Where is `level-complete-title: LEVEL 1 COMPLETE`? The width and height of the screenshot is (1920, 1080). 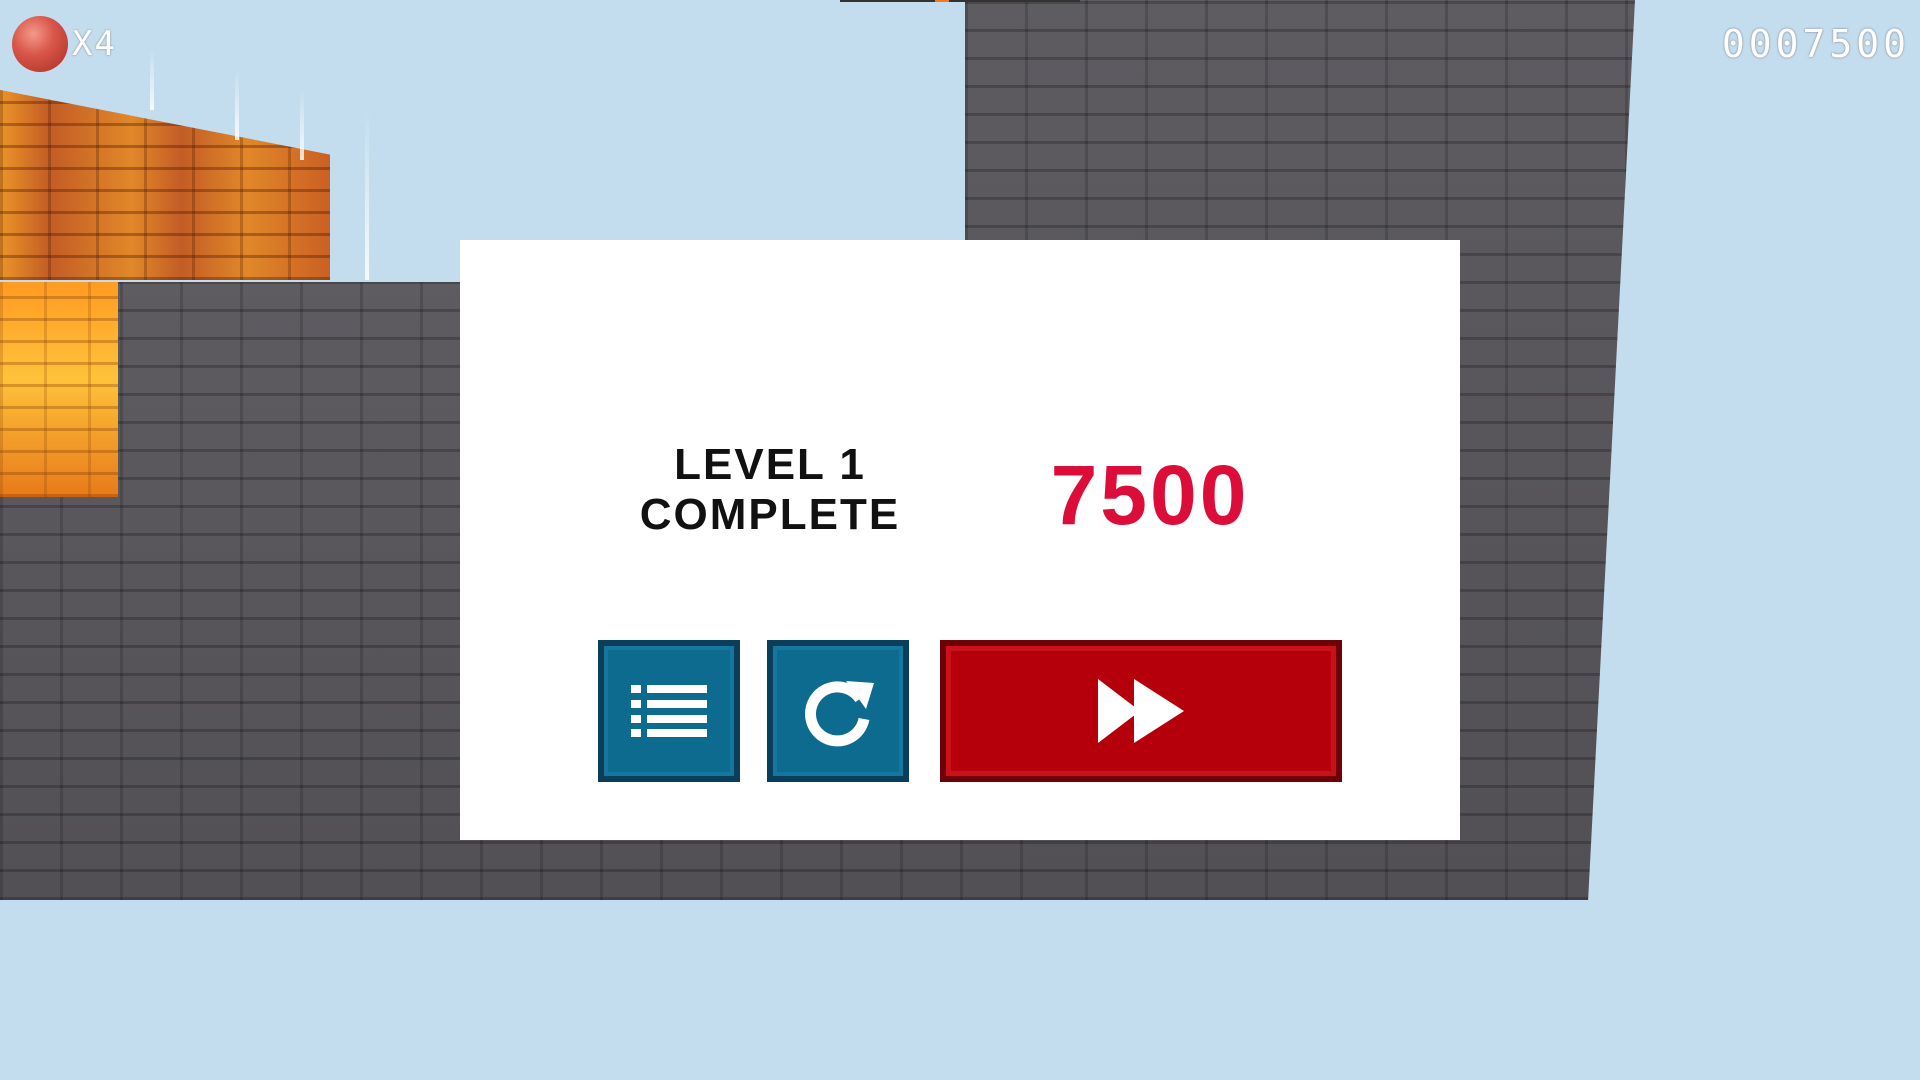
level-complete-title: LEVEL 1 COMPLETE is located at coordinates (770, 490).